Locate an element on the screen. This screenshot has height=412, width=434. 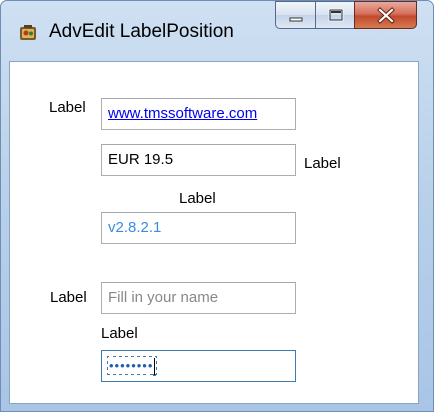
title-bar: AdvEdit LabelPosition is located at coordinates (217, 31).